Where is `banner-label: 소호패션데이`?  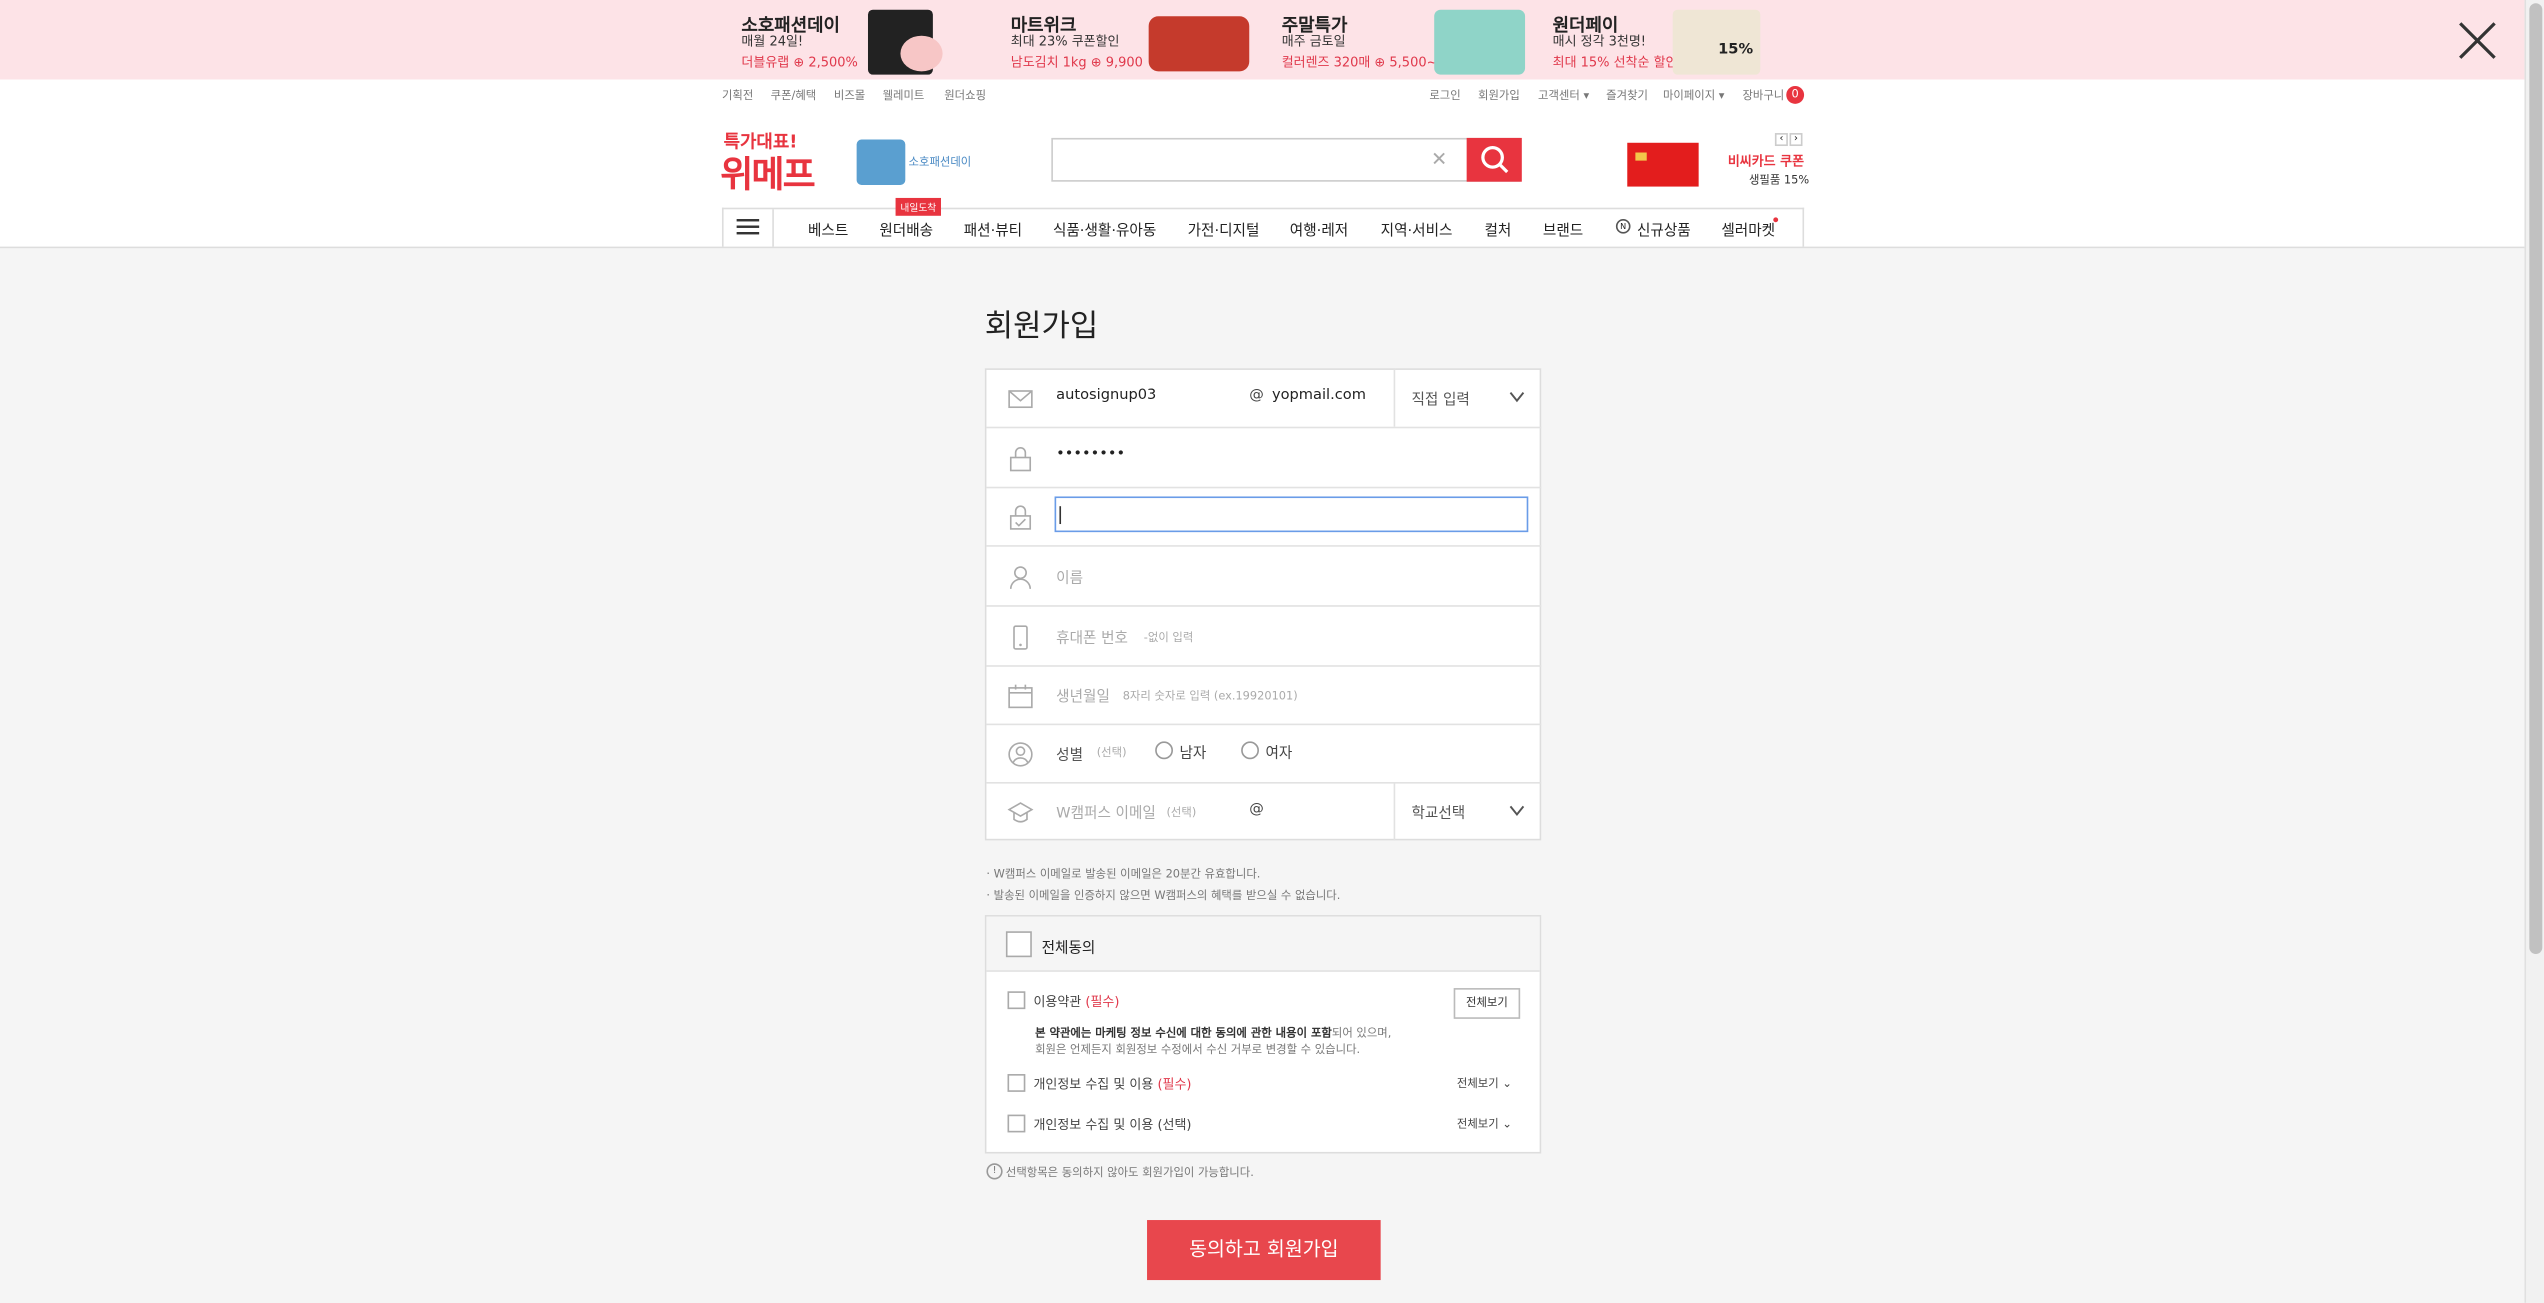
banner-label: 소호패션데이 is located at coordinates (940, 162).